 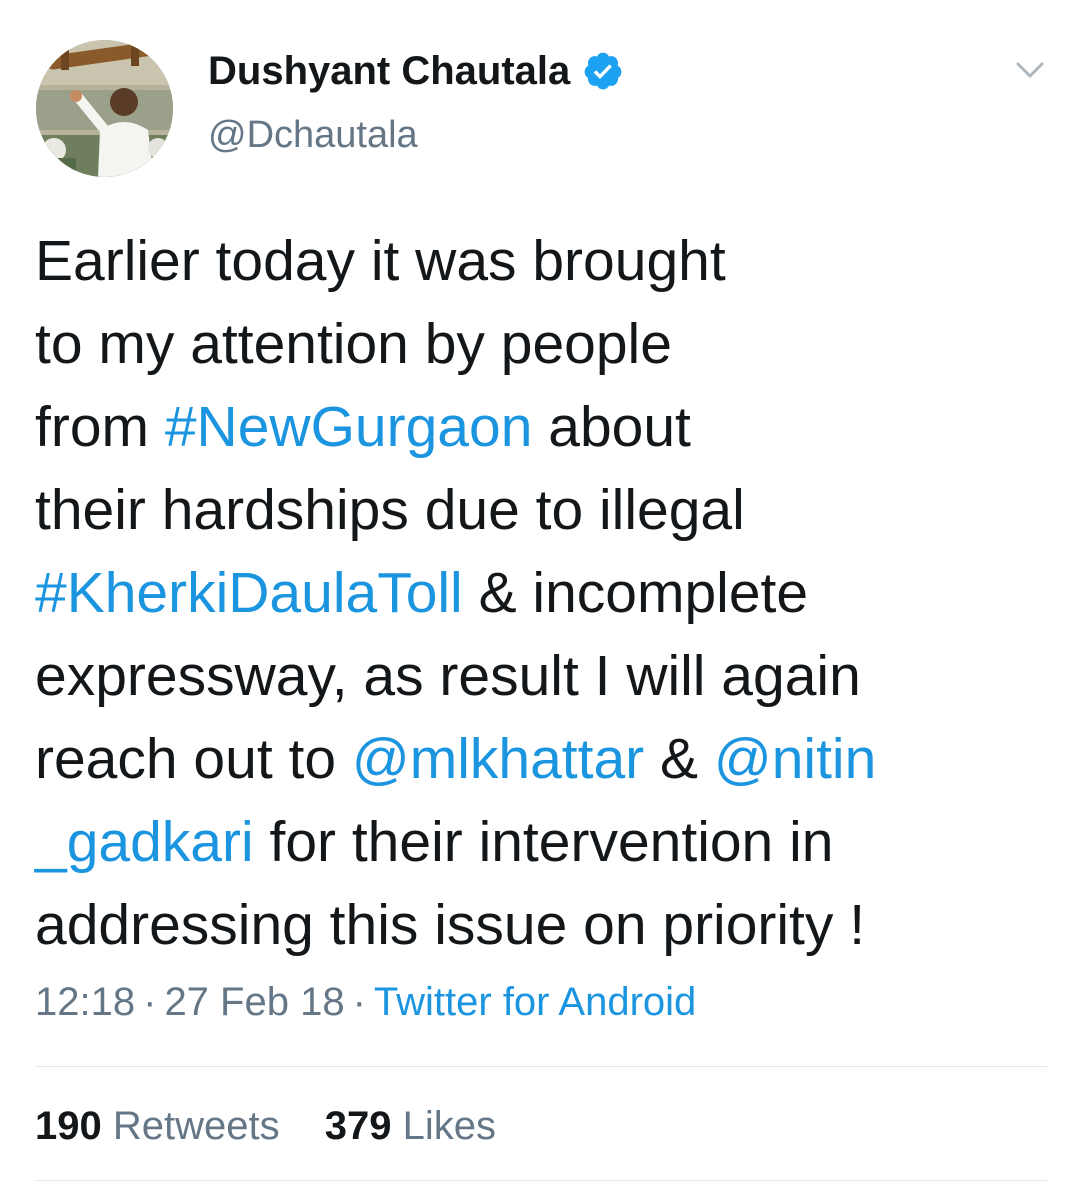 I want to click on tweet-line: _gadkari for their intervention in, so click(x=540, y=842).